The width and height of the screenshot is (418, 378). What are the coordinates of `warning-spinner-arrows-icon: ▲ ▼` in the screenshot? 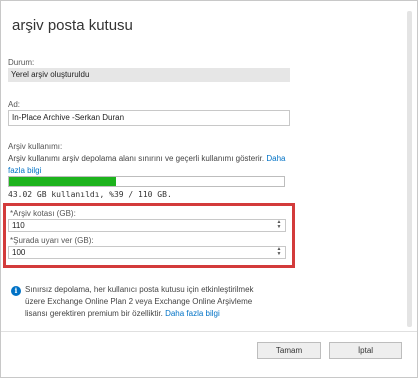 It's located at (279, 252).